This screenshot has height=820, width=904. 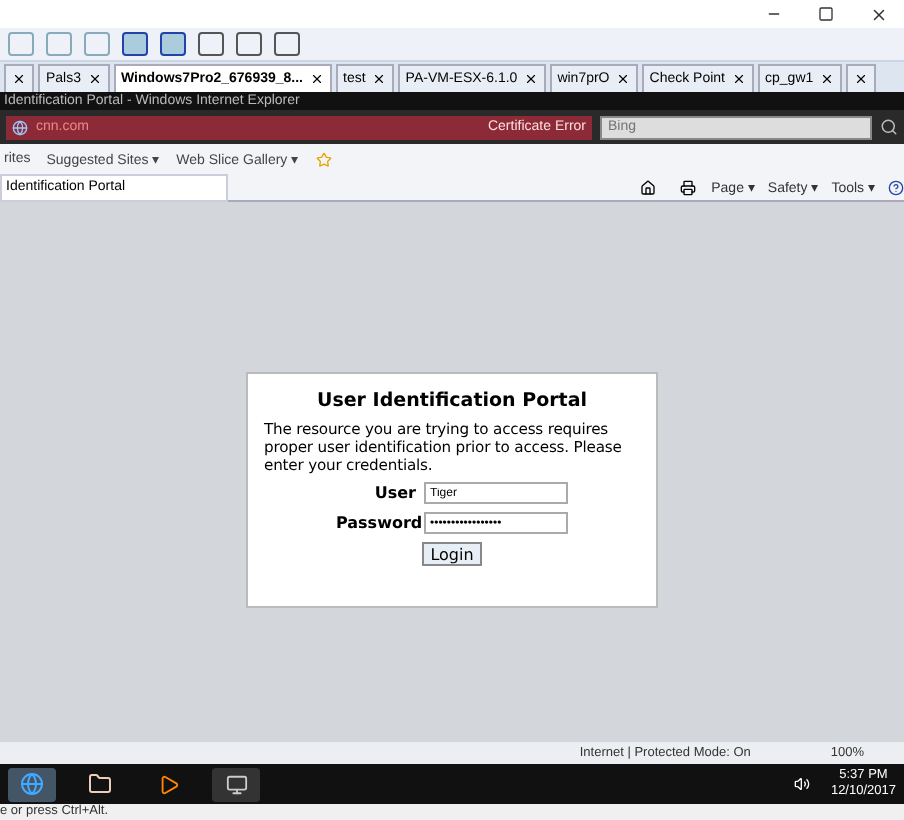 What do you see at coordinates (826, 14) in the screenshot?
I see `maximize-button` at bounding box center [826, 14].